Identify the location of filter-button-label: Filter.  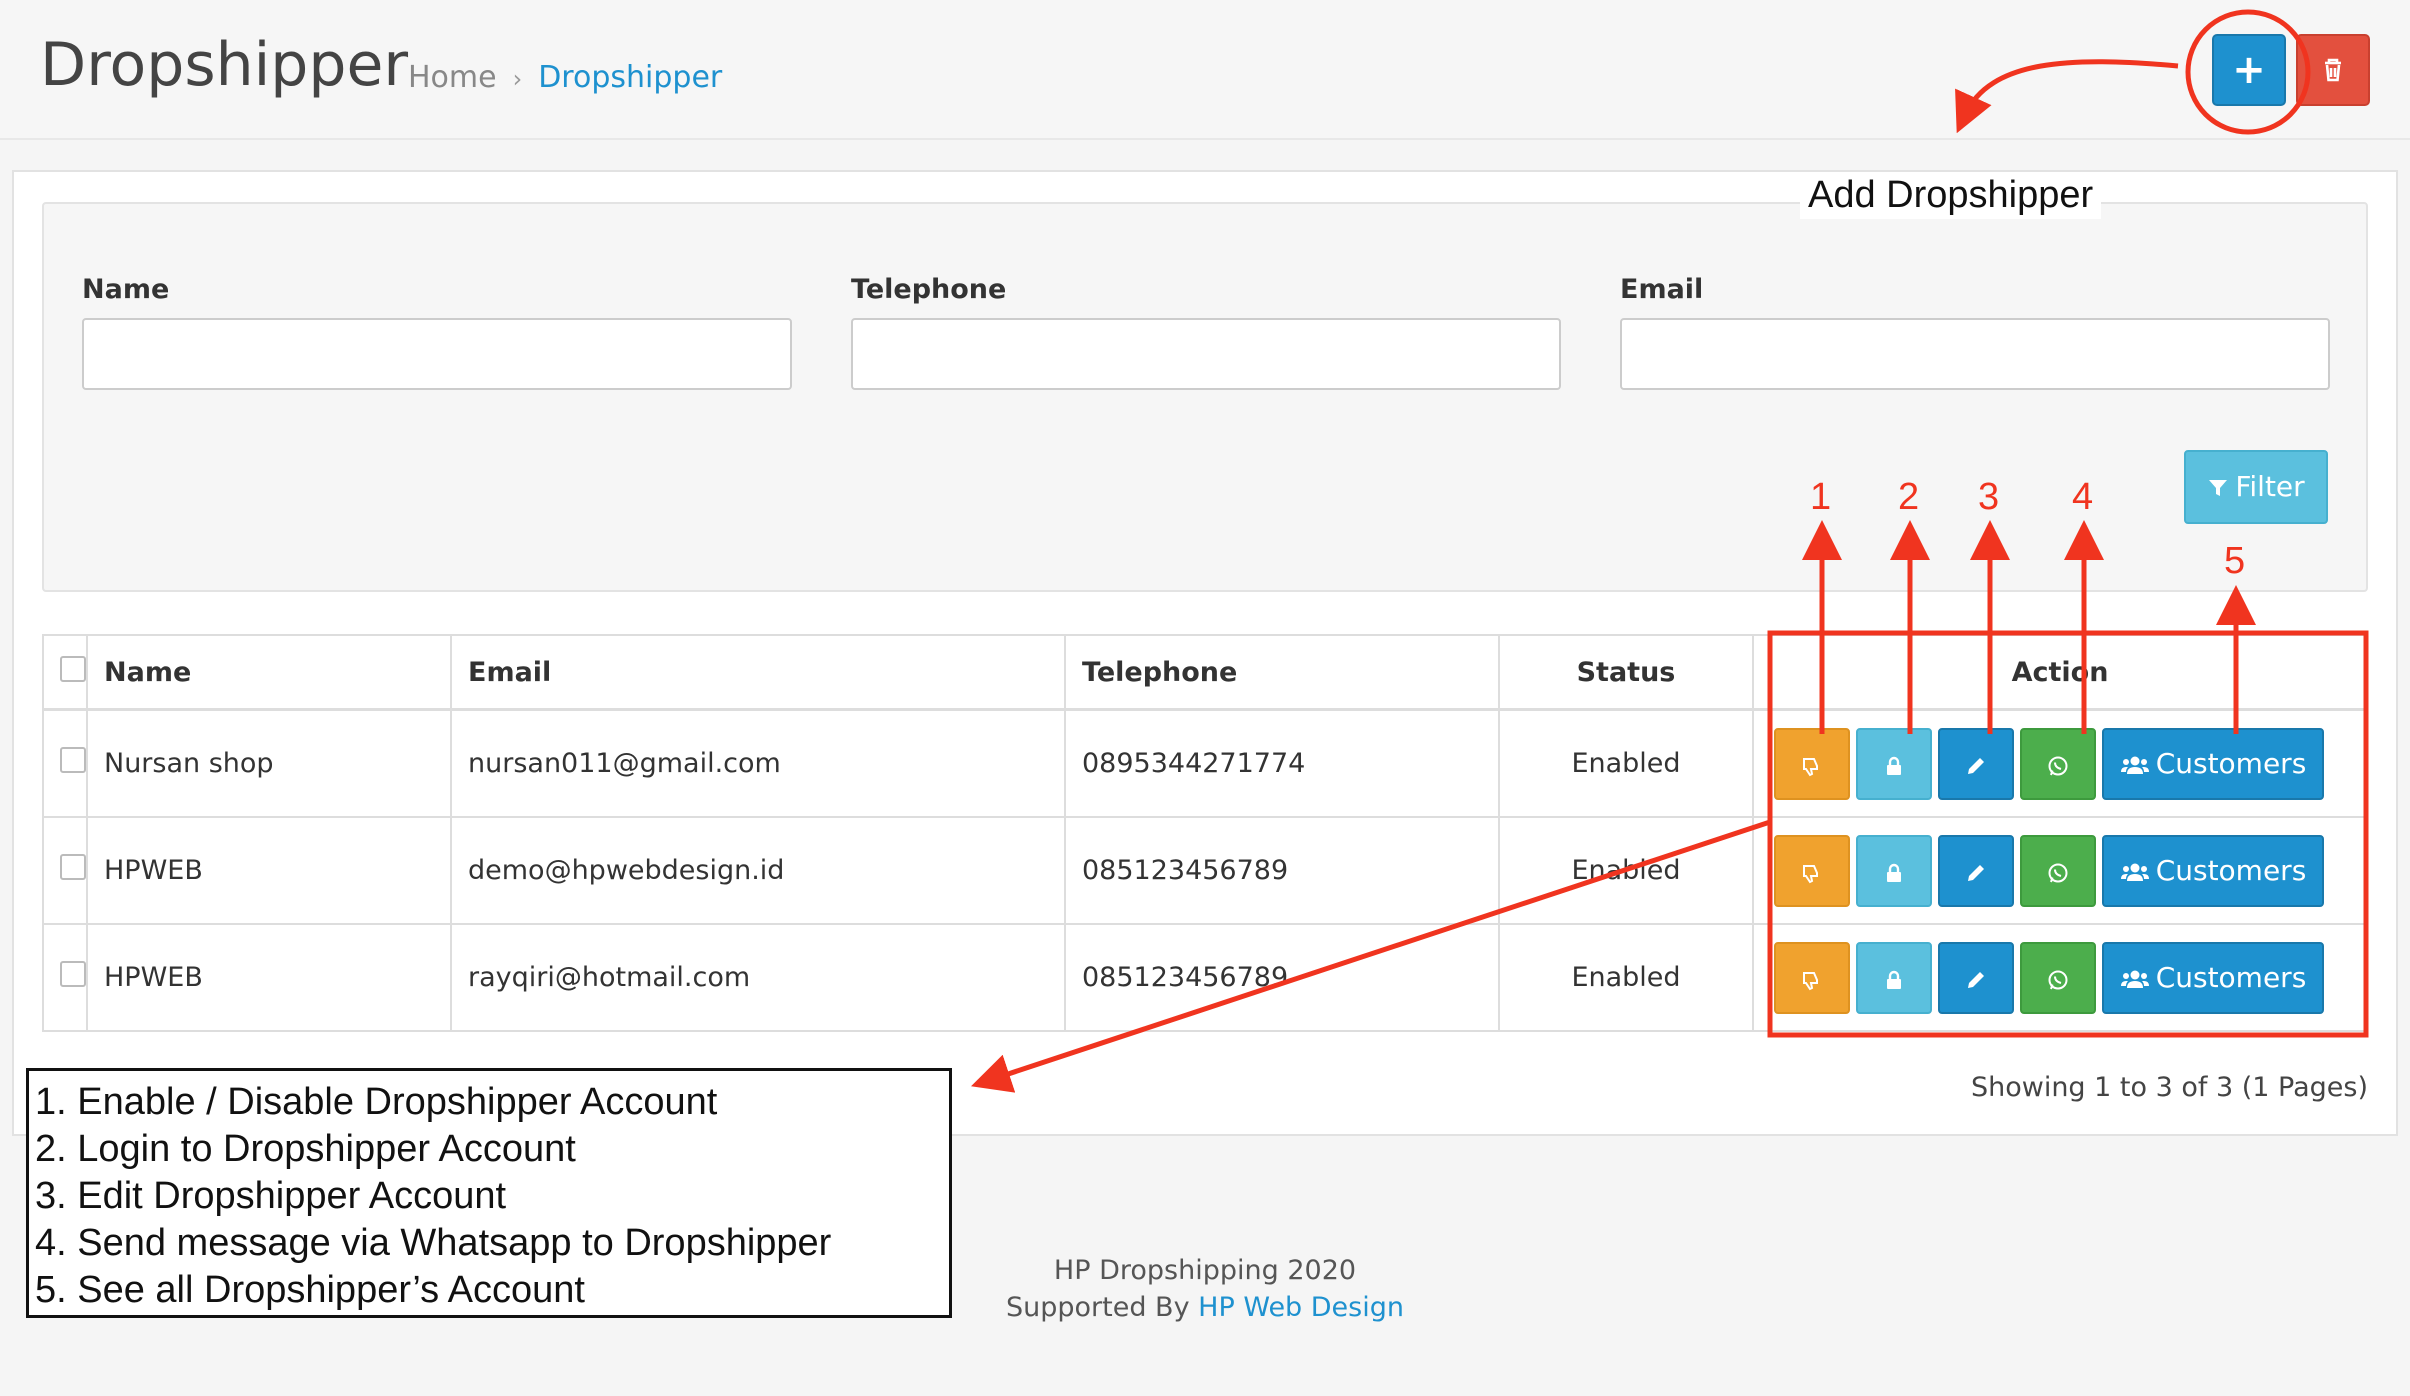
(2270, 486).